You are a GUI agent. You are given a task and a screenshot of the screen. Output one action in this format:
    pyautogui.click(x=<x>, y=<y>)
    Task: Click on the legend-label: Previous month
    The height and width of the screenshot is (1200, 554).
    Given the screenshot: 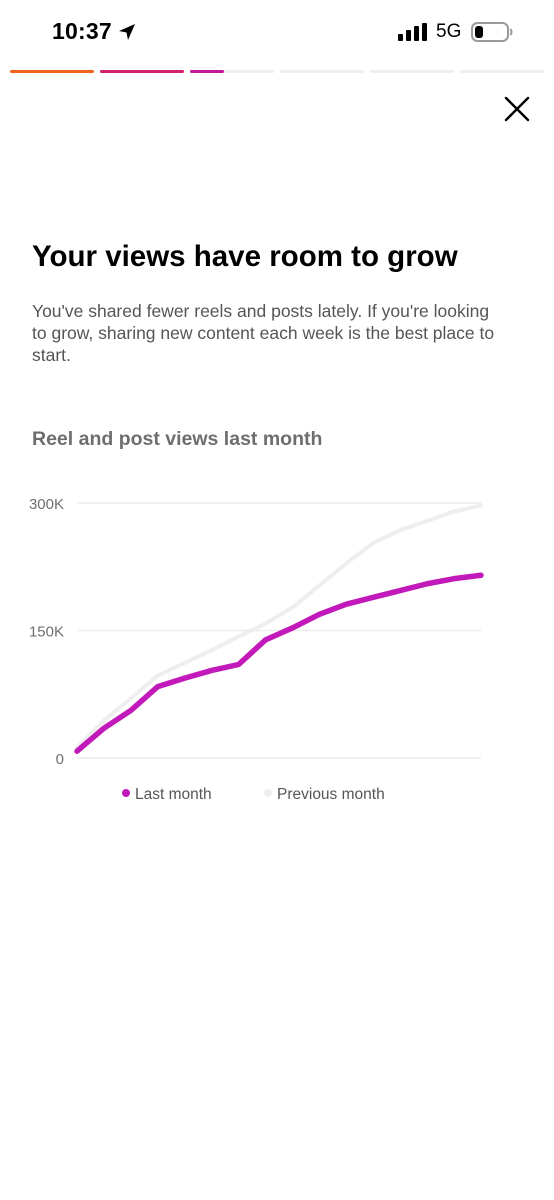 What is the action you would take?
    pyautogui.click(x=331, y=794)
    